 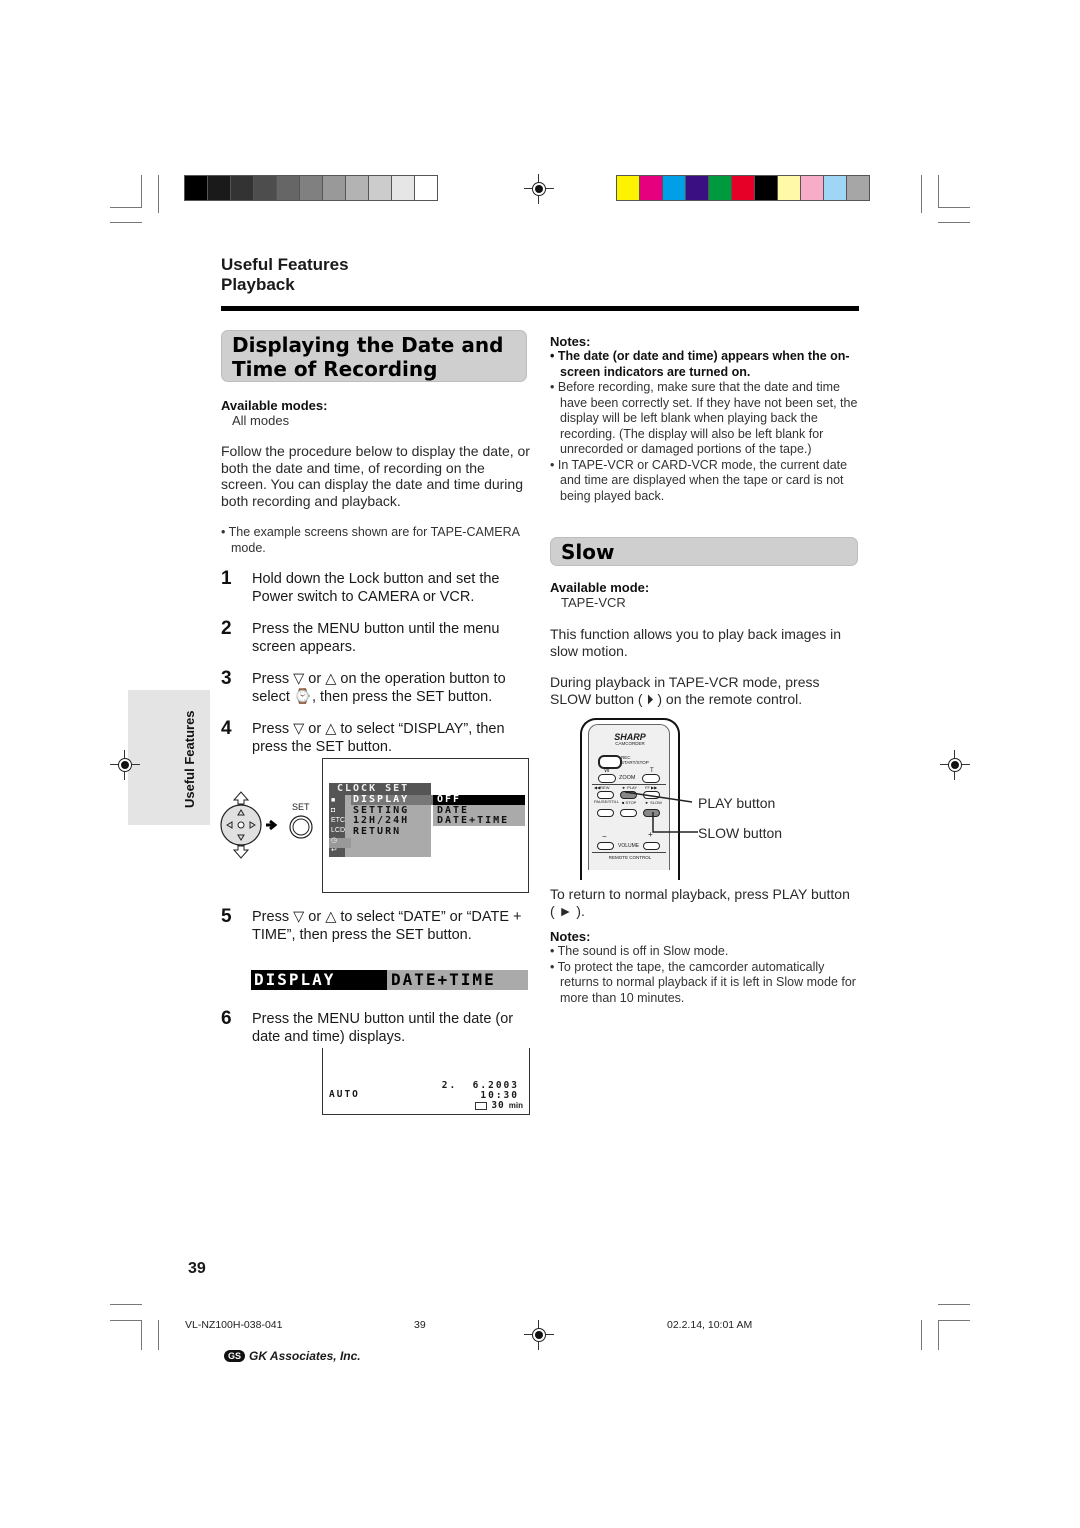 What do you see at coordinates (629, 846) in the screenshot?
I see `volume-label: VOLUME` at bounding box center [629, 846].